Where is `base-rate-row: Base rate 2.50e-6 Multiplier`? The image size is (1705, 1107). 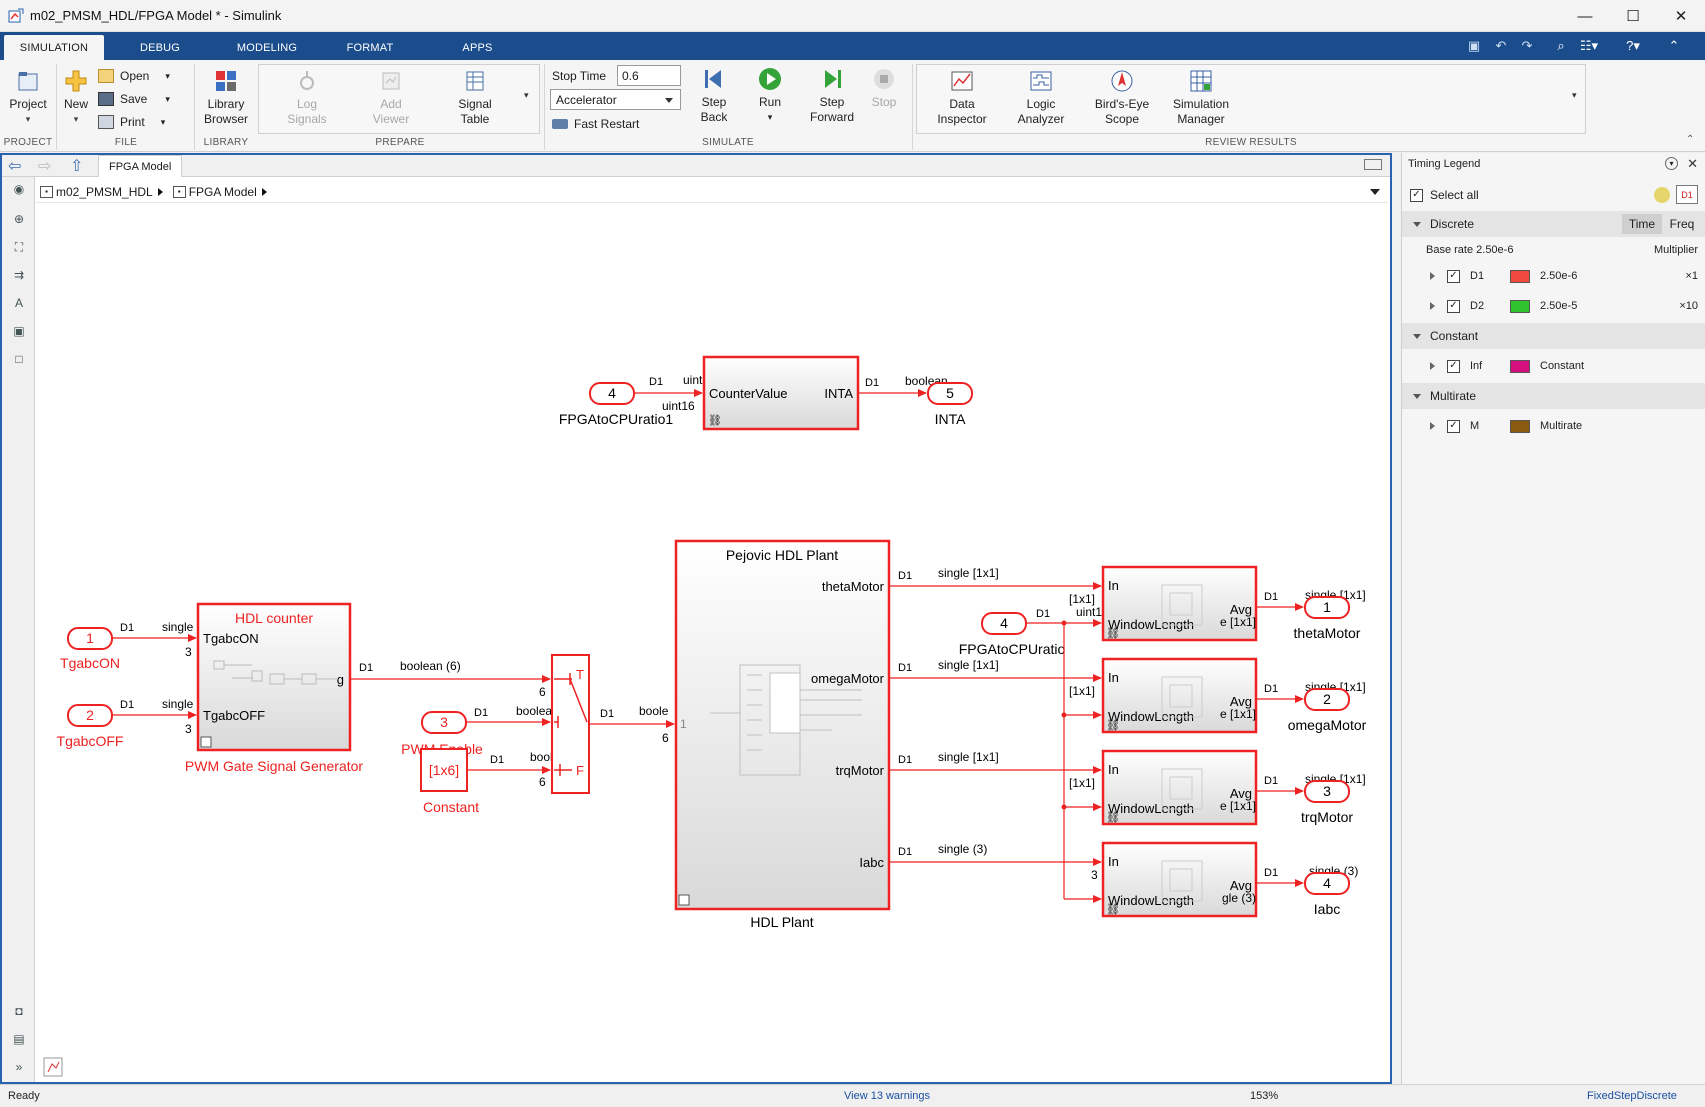
base-rate-row: Base rate 2.50e-6 Multiplier is located at coordinates (1562, 250).